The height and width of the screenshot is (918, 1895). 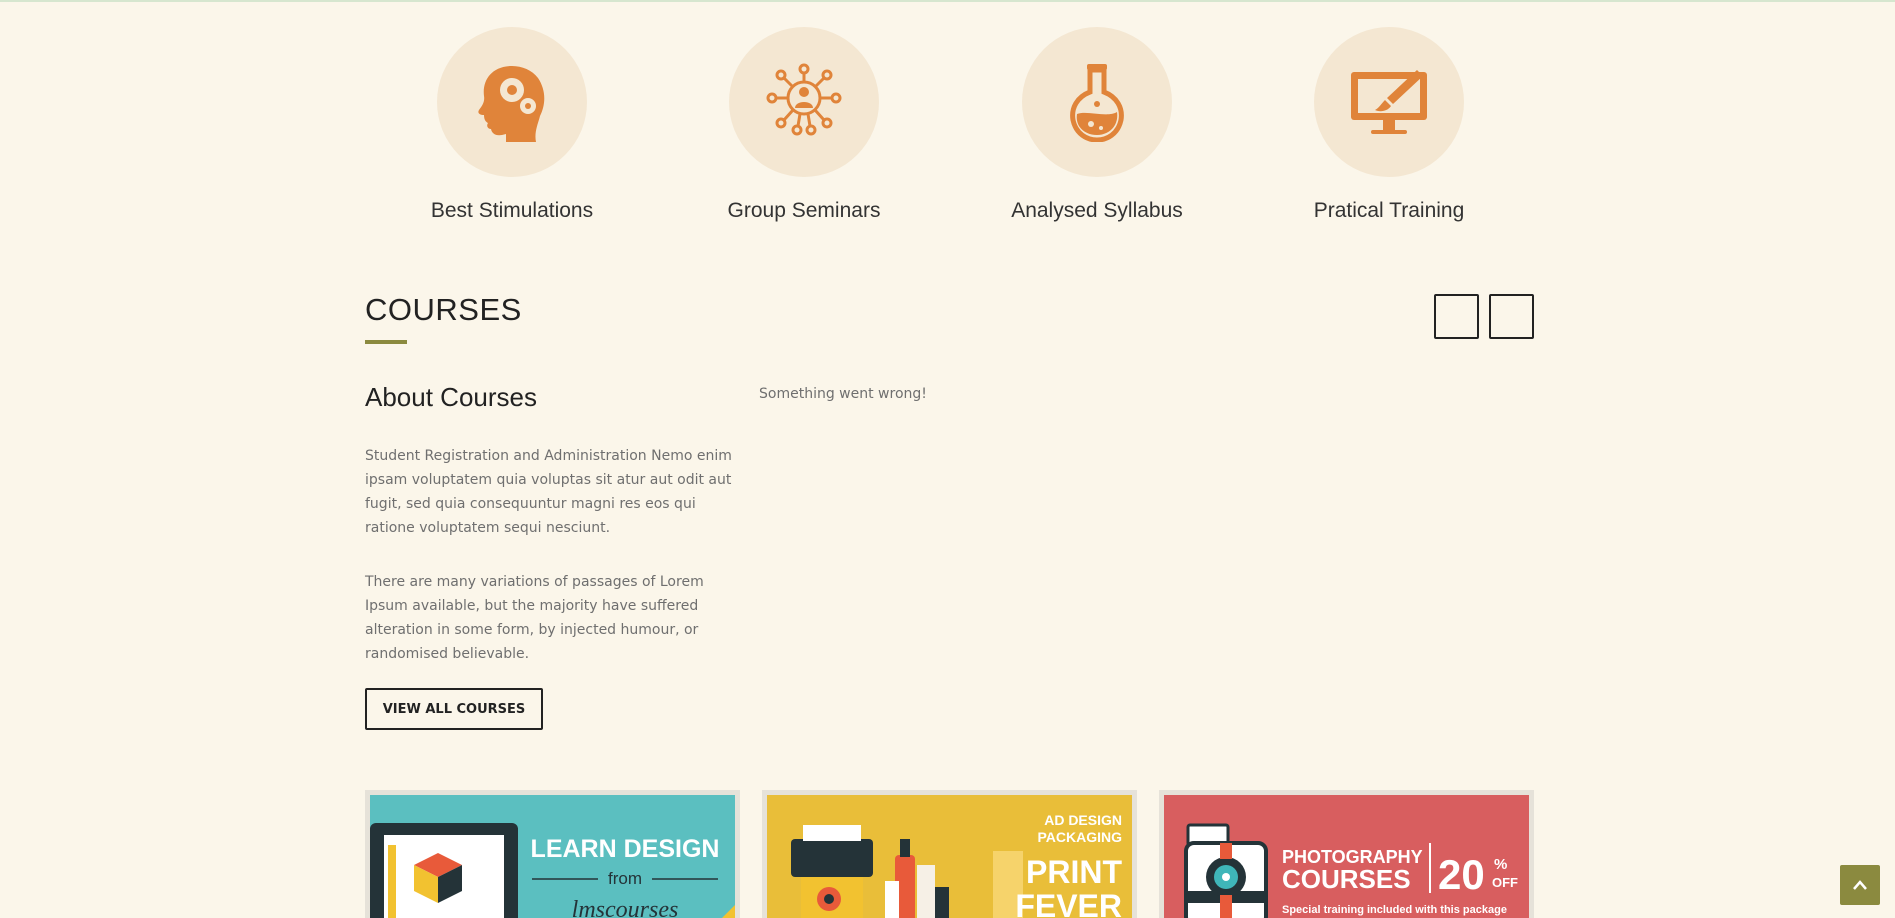 I want to click on card-discount: 20, so click(x=1461, y=874).